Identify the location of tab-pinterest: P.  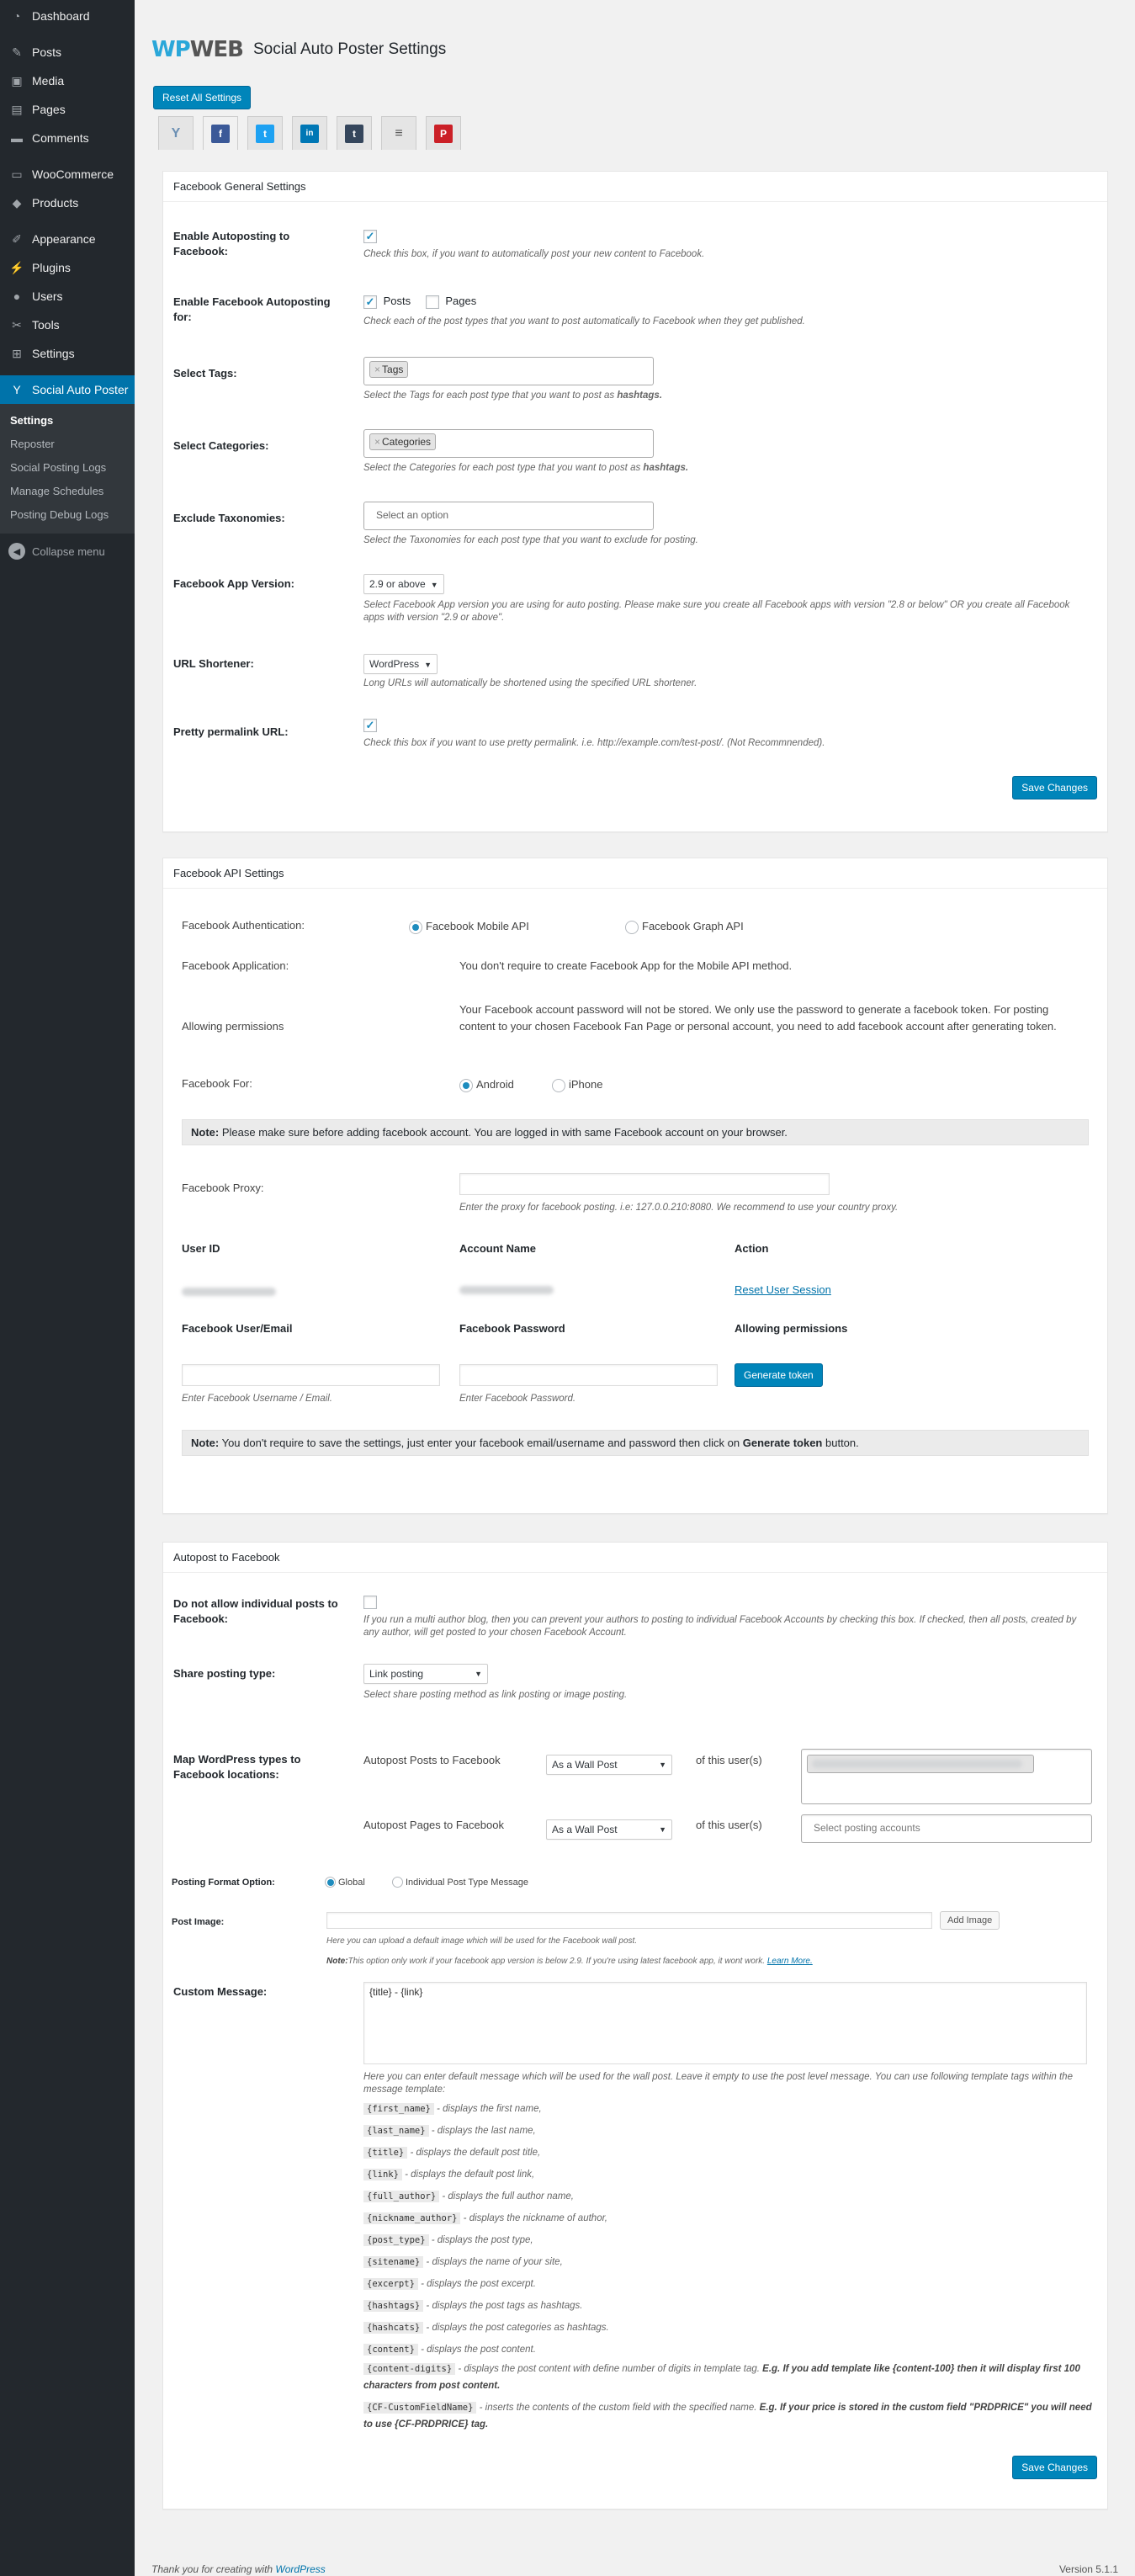
(443, 133).